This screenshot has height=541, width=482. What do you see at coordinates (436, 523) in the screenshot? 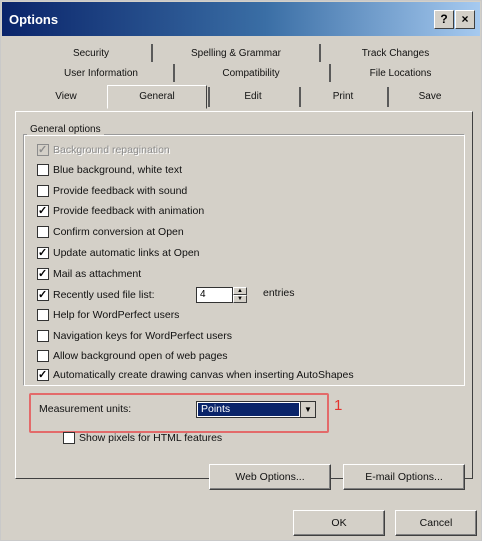
I see `cancel-button: Cancel` at bounding box center [436, 523].